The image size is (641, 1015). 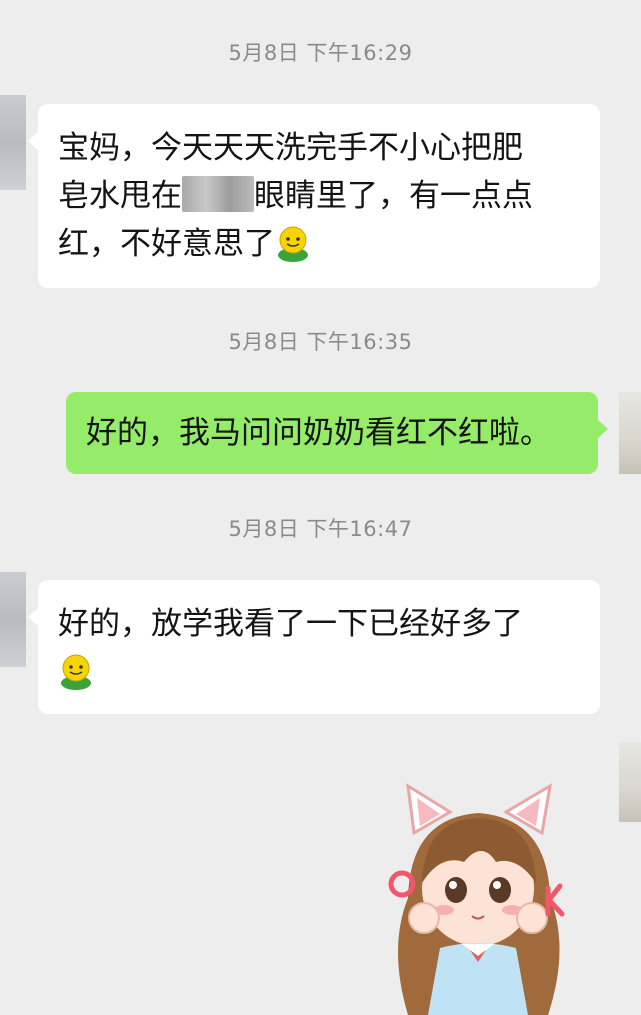 I want to click on message-text-line: 红，不好意思了, so click(x=318, y=244).